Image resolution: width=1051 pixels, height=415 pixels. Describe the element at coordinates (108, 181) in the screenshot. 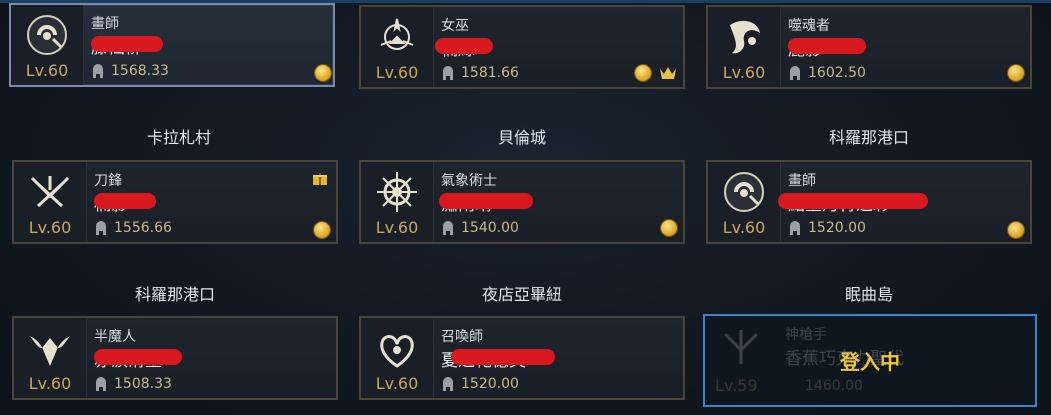

I see `character-class: 刀鋒` at that location.